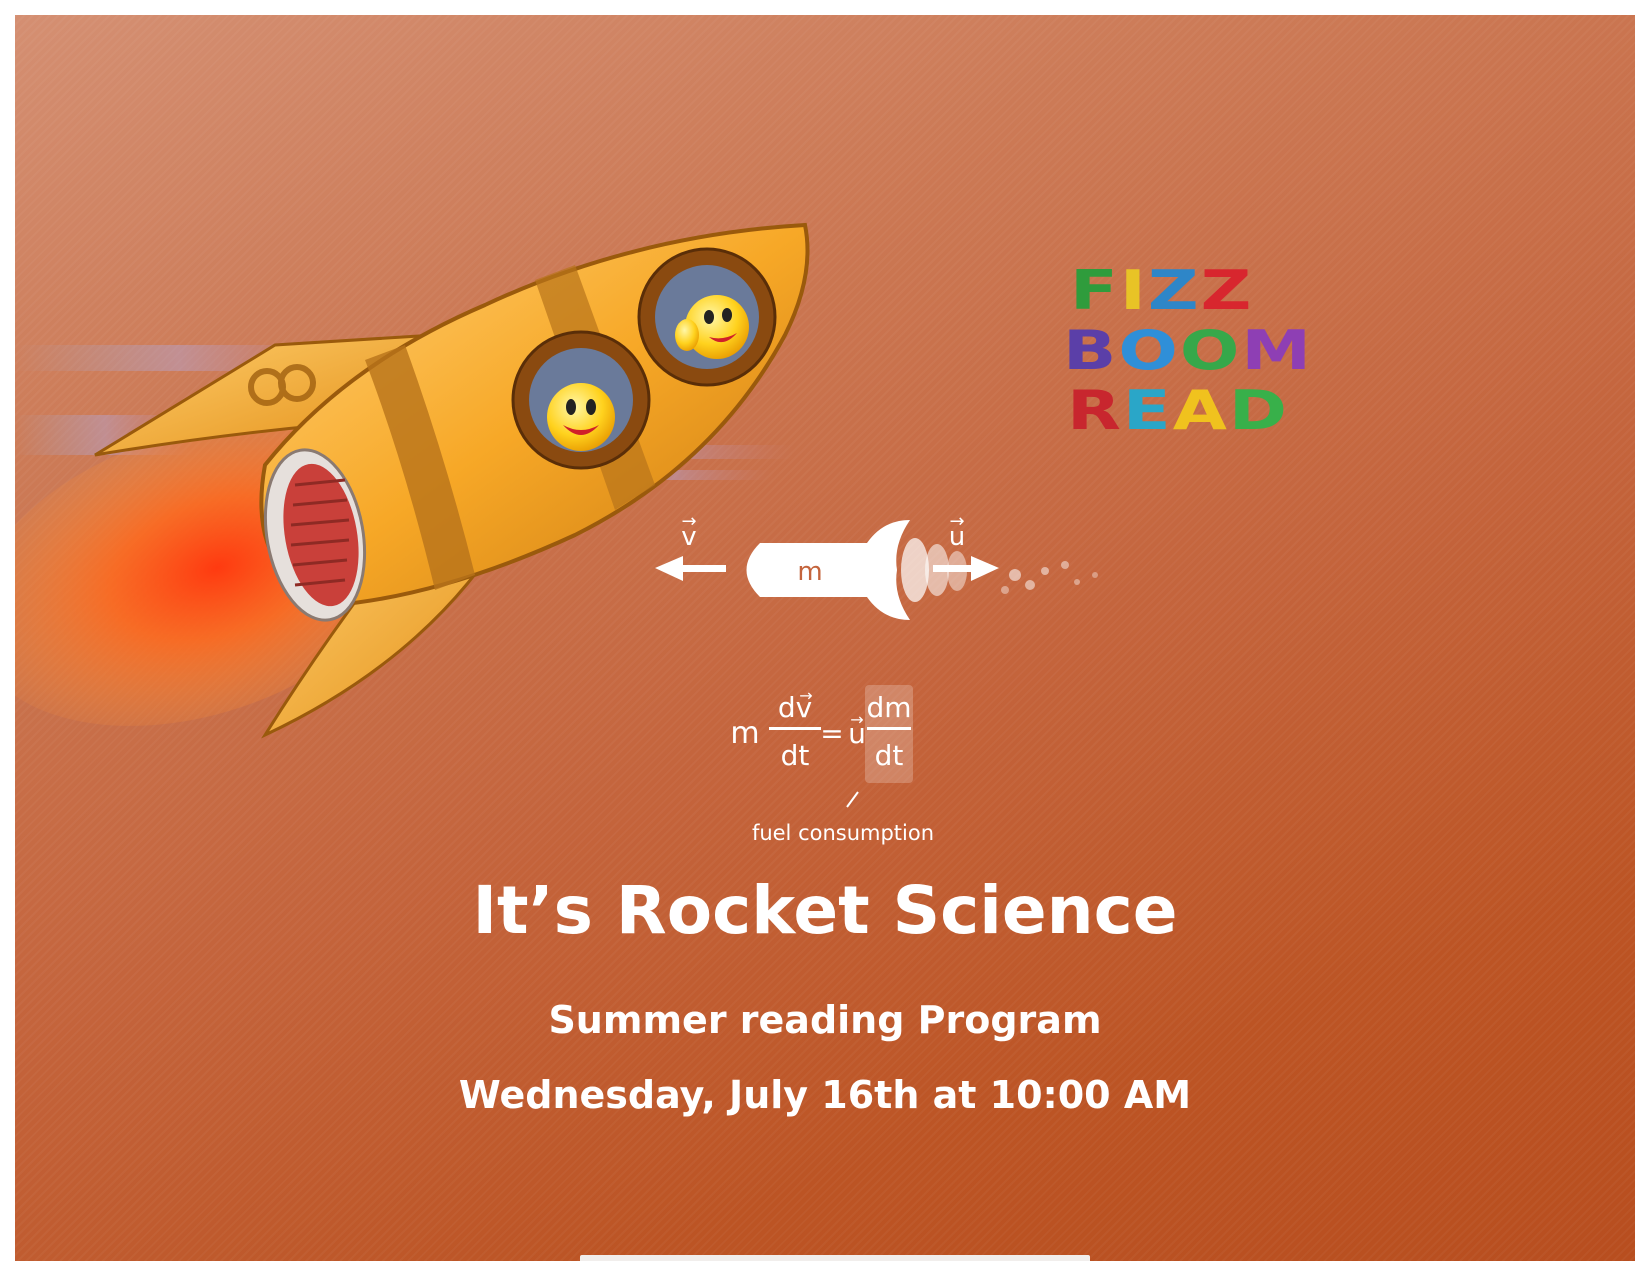  I want to click on logo-line-fizz: FIZZ, so click(1161, 290).